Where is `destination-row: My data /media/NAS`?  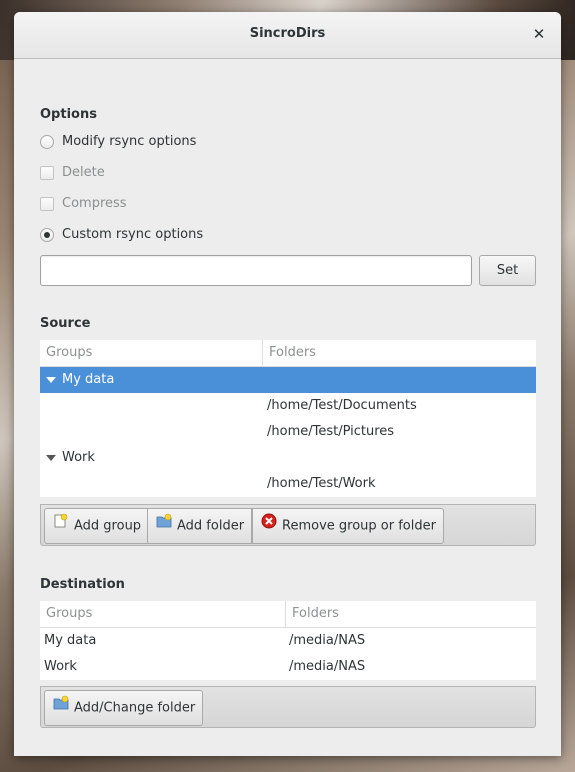 destination-row: My data /media/NAS is located at coordinates (288, 641).